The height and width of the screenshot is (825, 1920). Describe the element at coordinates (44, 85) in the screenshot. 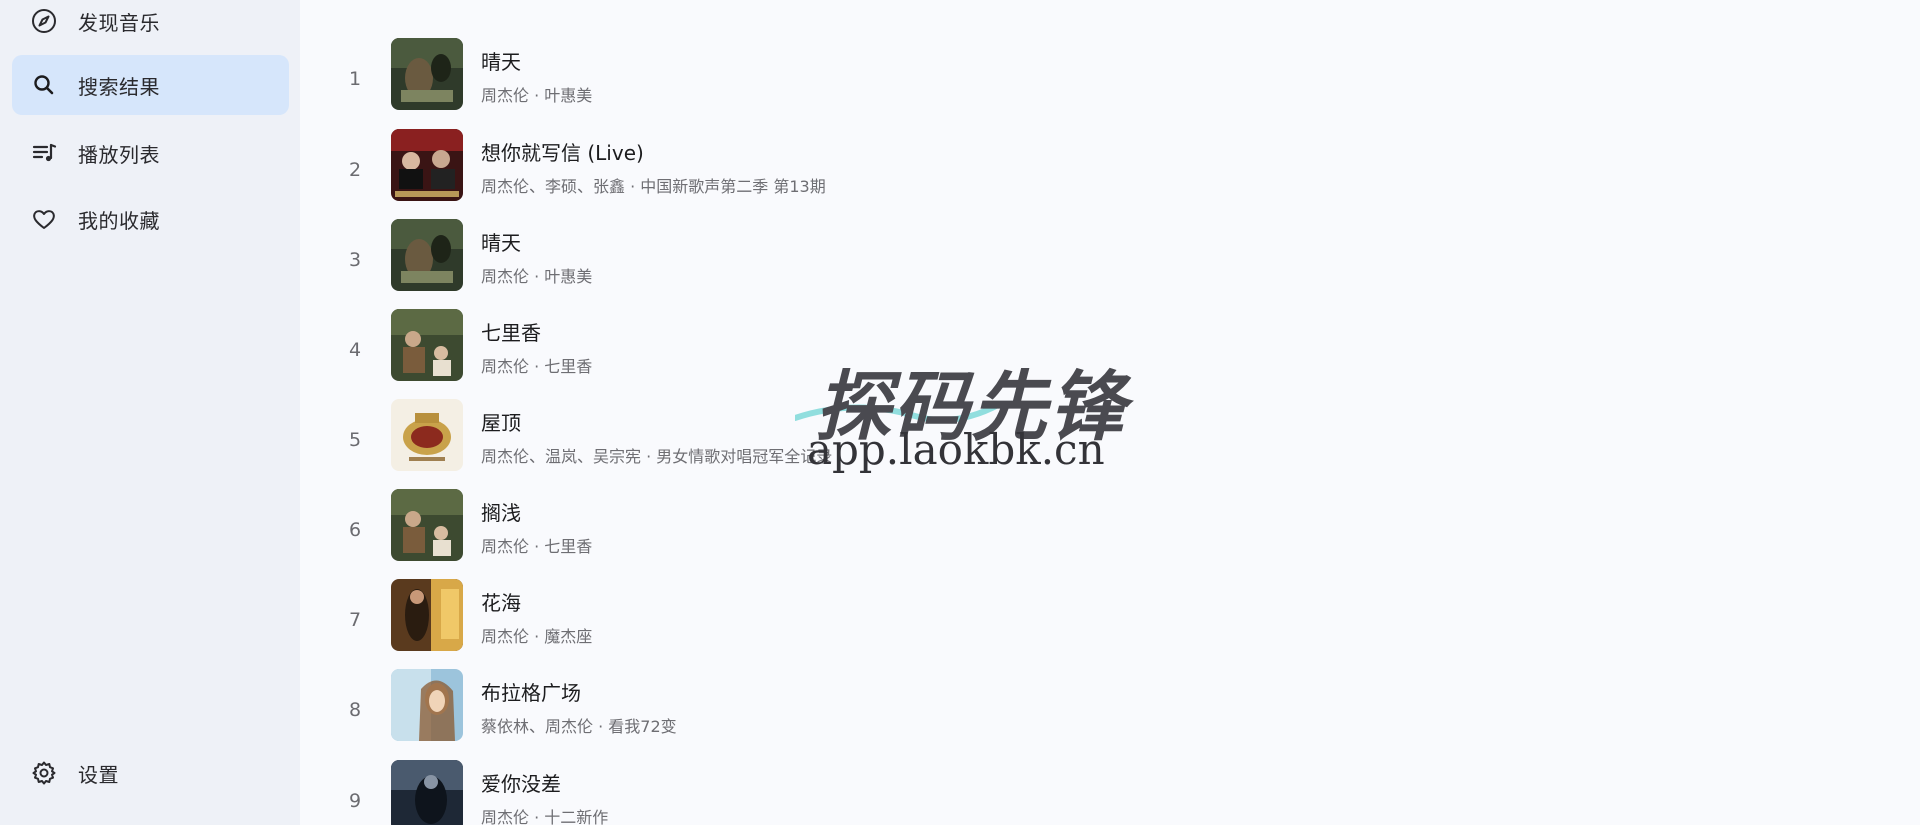

I see `search-icon` at that location.